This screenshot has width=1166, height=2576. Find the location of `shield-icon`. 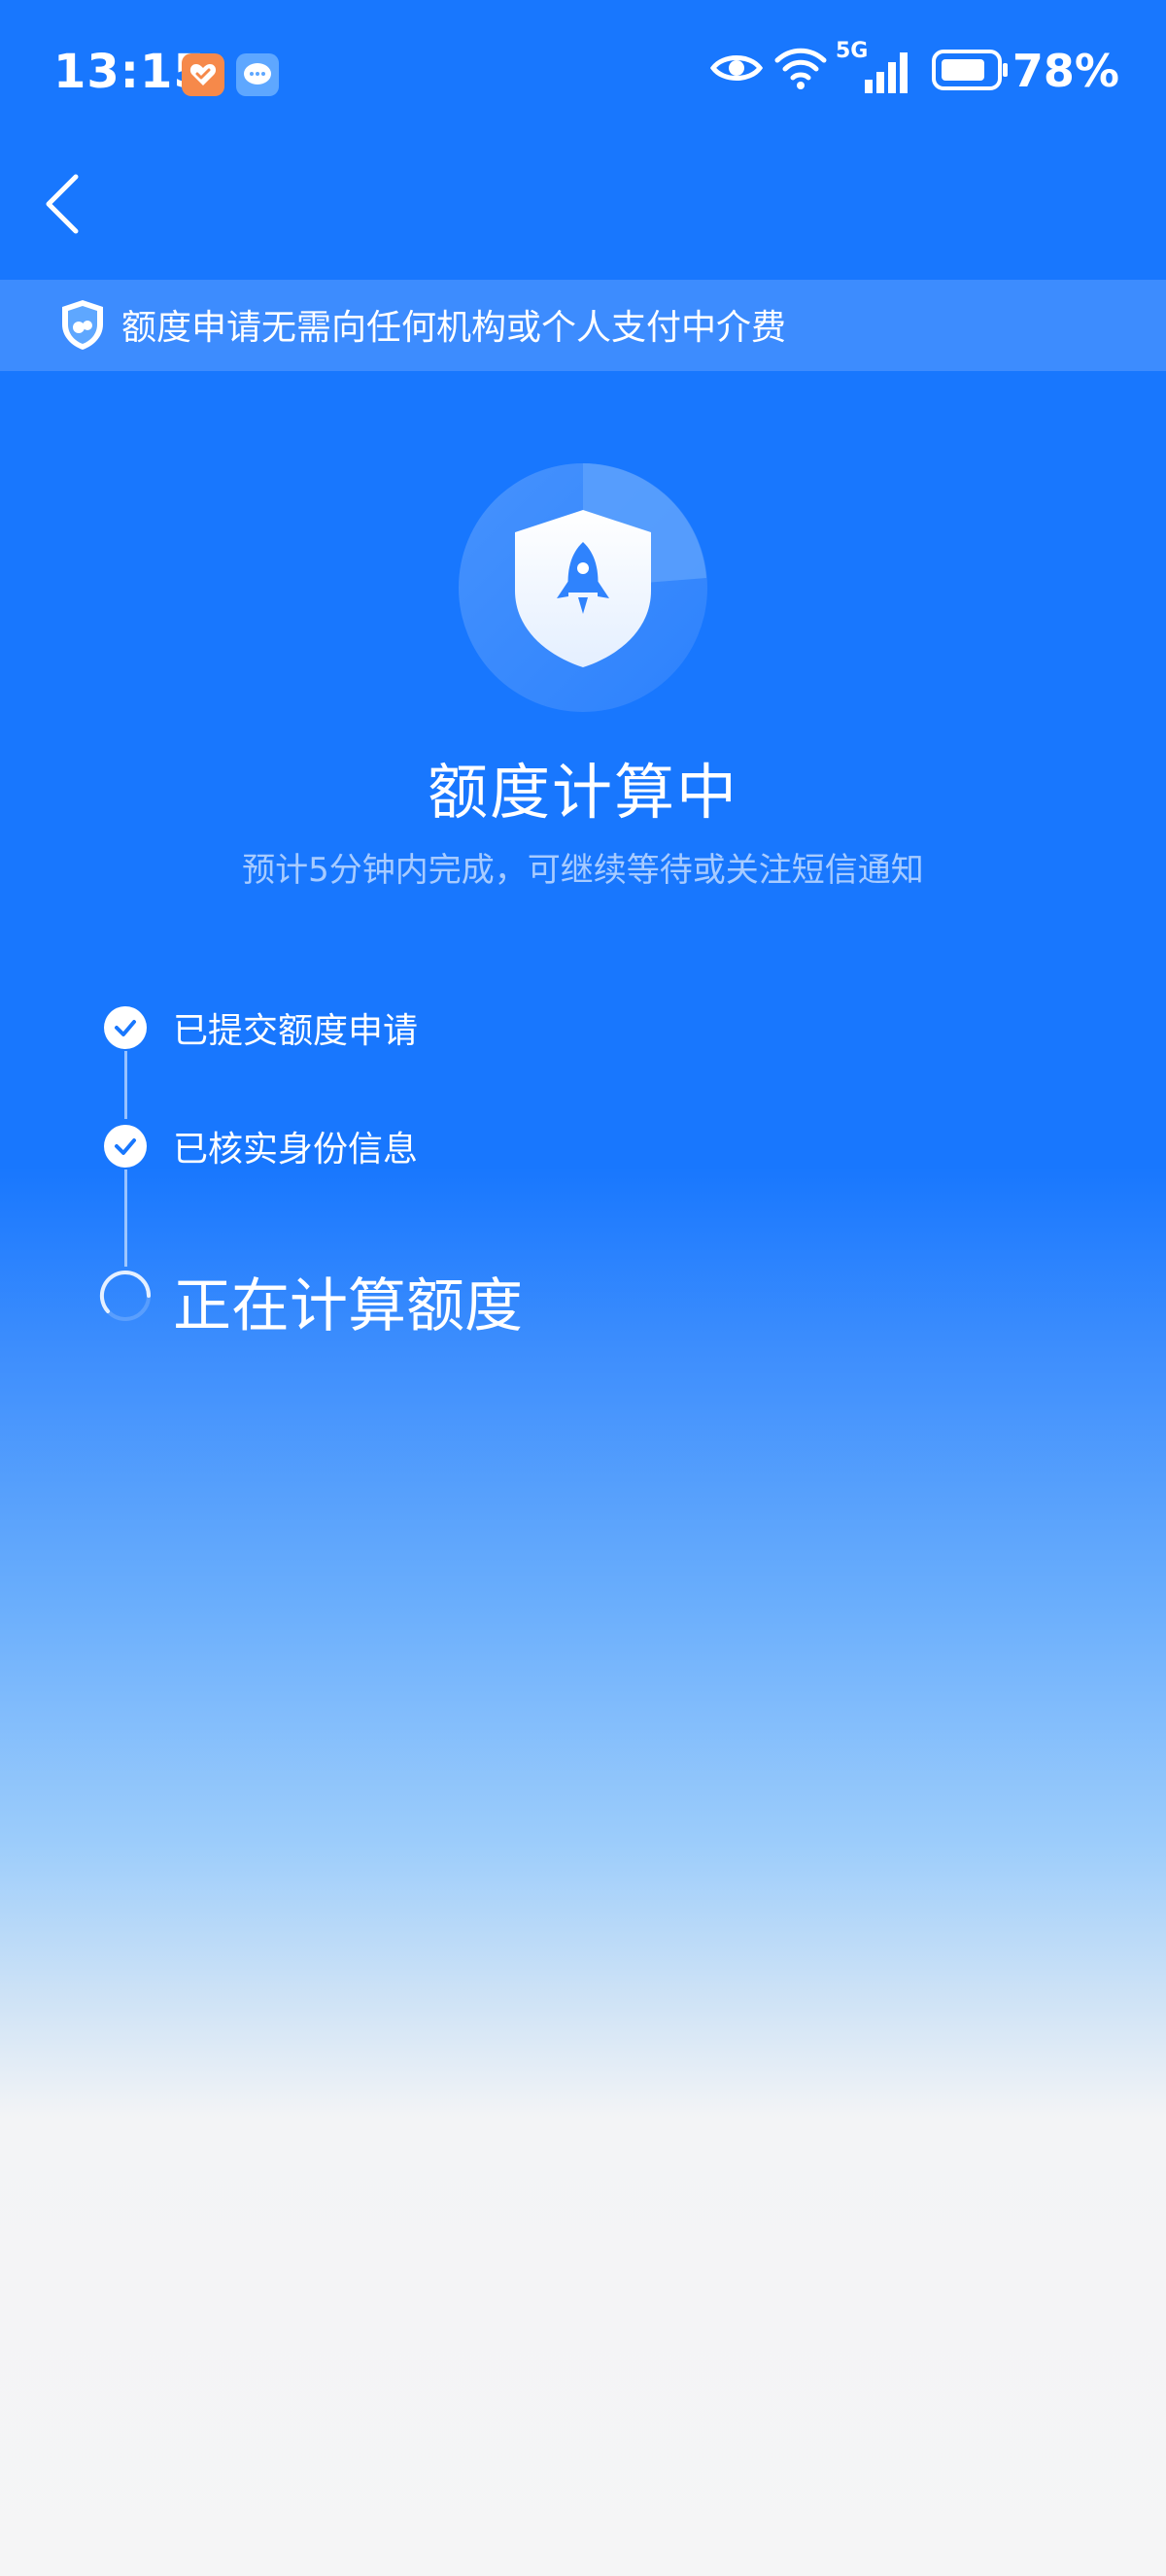

shield-icon is located at coordinates (82, 325).